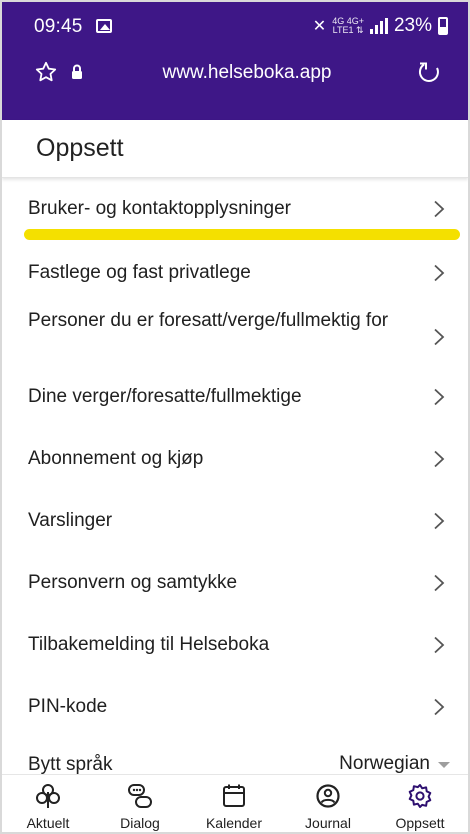  Describe the element at coordinates (242, 234) in the screenshot. I see `yellow-highlight-mark` at that location.